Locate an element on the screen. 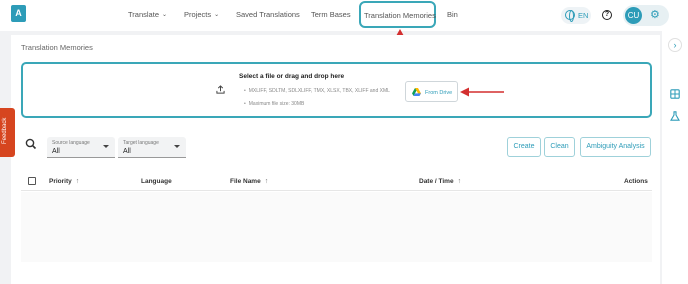 Image resolution: width=688 pixels, height=284 pixels. nav-translation-memories-label: Translation Memories is located at coordinates (400, 15).